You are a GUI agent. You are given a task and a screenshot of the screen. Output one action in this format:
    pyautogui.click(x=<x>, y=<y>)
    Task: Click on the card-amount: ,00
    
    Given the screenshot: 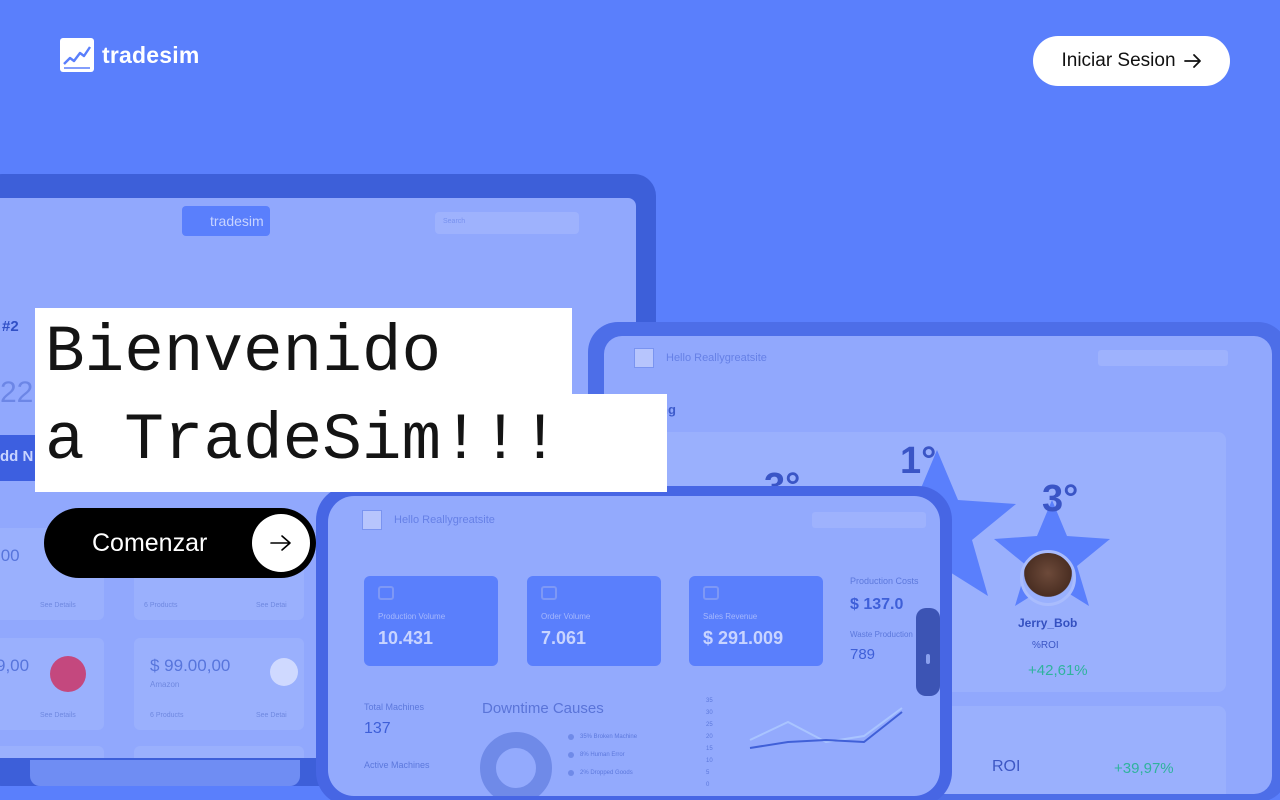 What is the action you would take?
    pyautogui.click(x=10, y=555)
    